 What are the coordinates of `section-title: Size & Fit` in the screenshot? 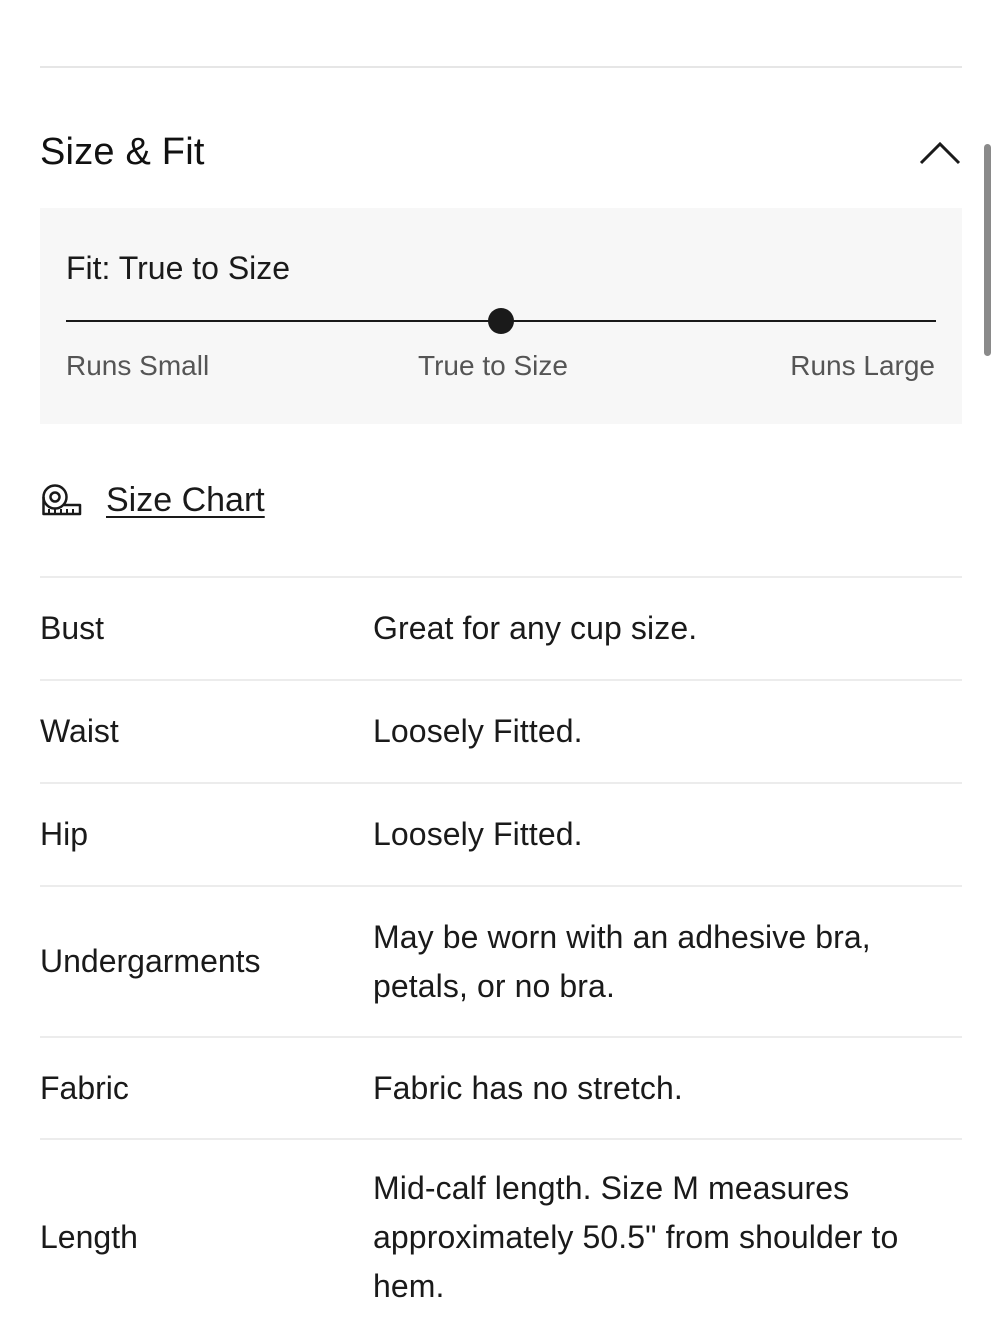 It's located at (122, 151).